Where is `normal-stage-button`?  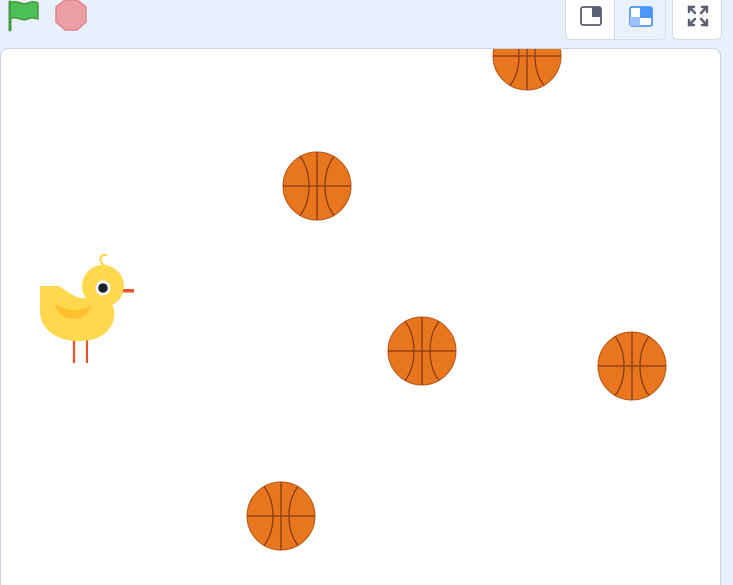 normal-stage-button is located at coordinates (640, 20).